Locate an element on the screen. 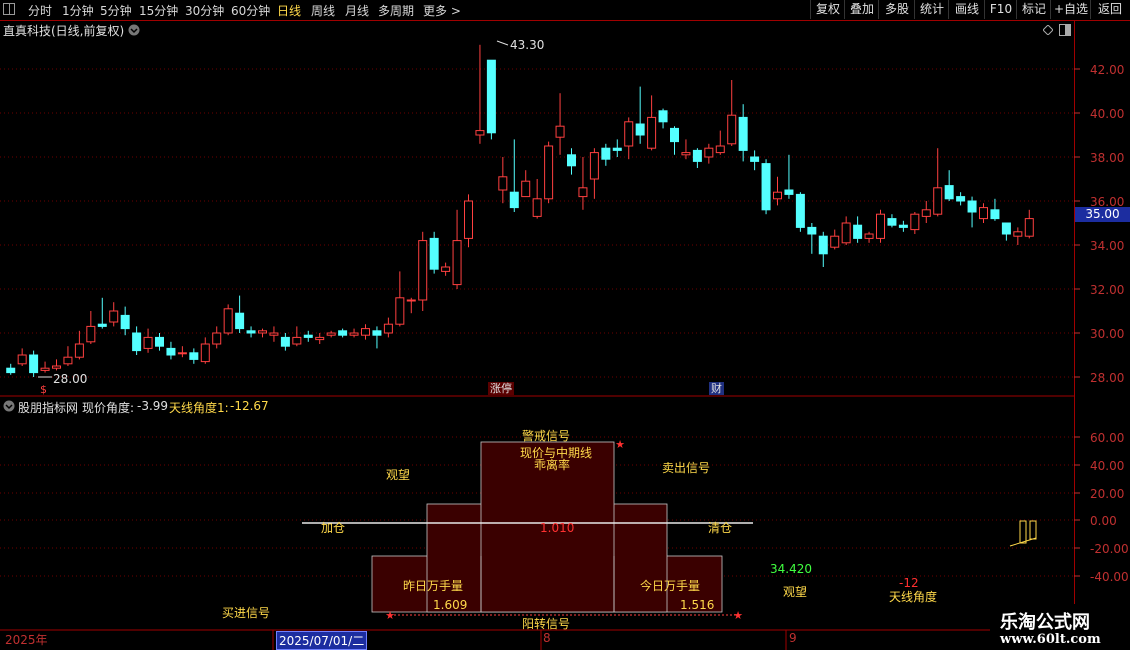 This screenshot has width=1130, height=650. ind-y-tick: 0.00 is located at coordinates (1103, 521).